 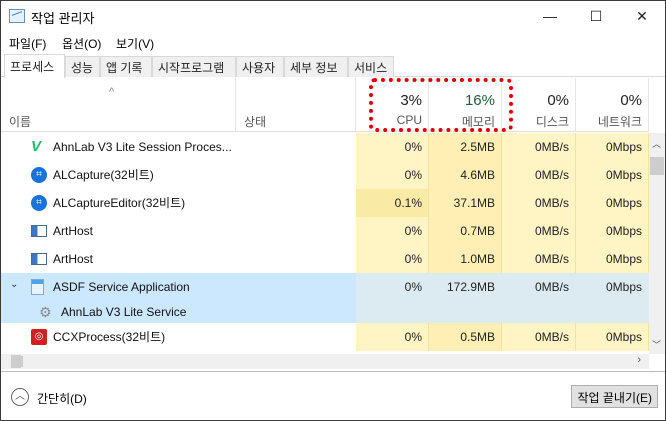 I want to click on process-row: ◎ CCXProcess(32비트) 0% 0.5MB 0MB/s 0Mbps, so click(x=325, y=337).